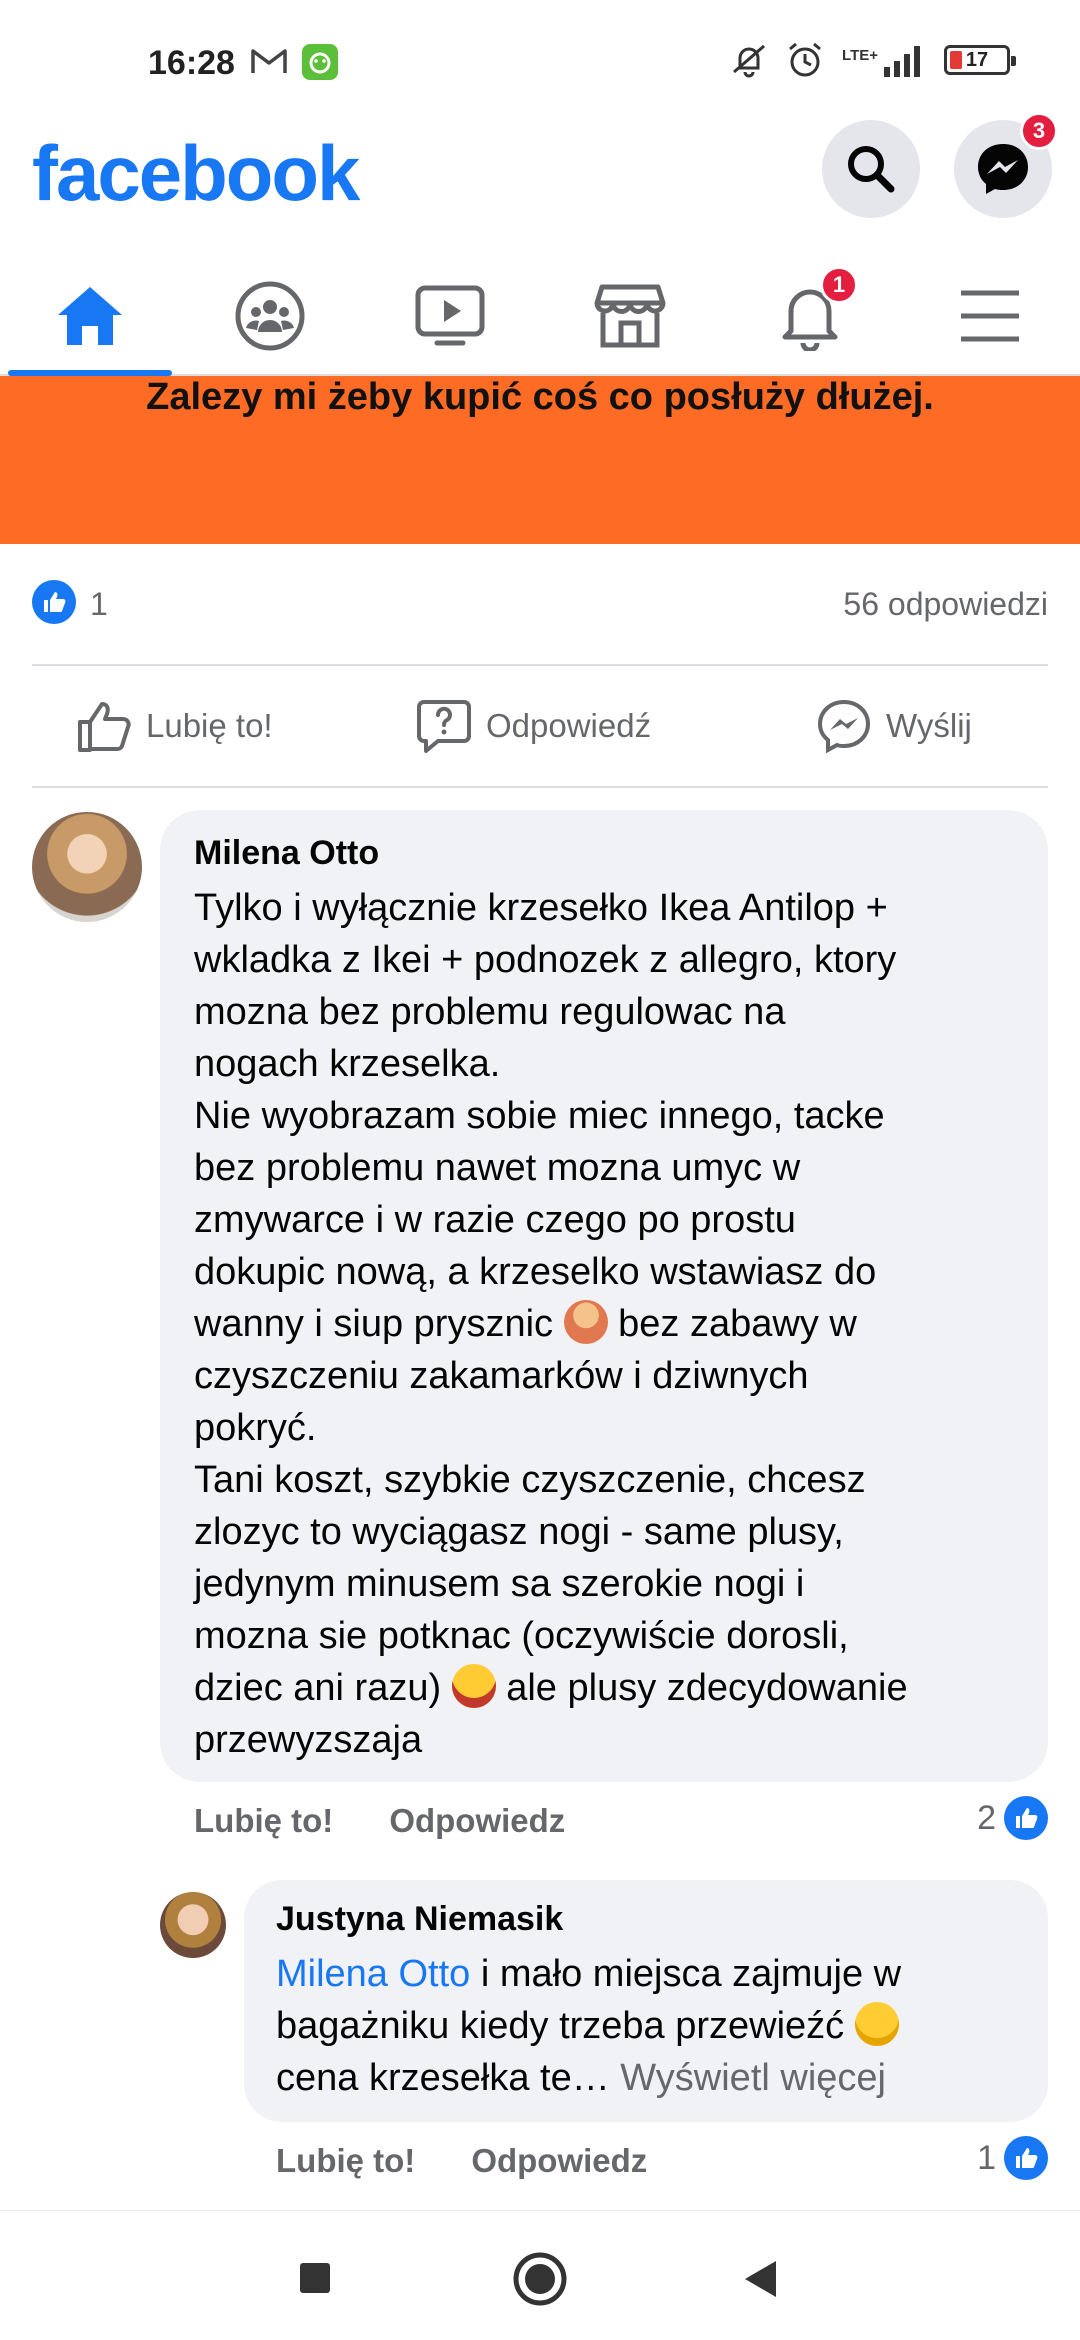 The width and height of the screenshot is (1080, 2340). What do you see at coordinates (320, 62) in the screenshot?
I see `app-icon` at bounding box center [320, 62].